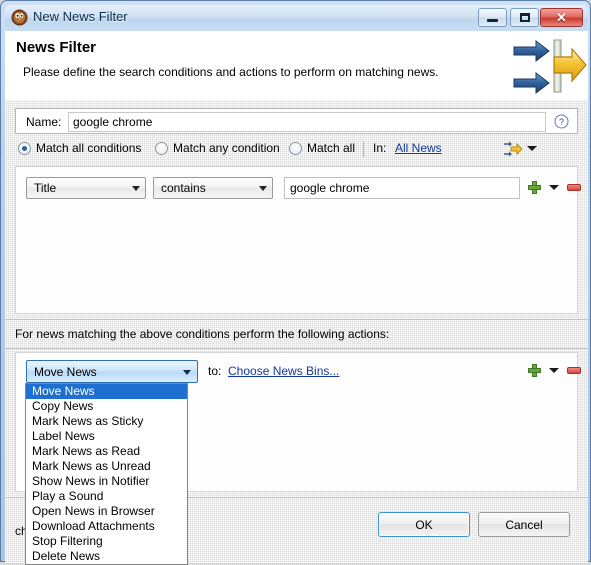  Describe the element at coordinates (65, 372) in the screenshot. I see `action-type-value: Move News` at that location.